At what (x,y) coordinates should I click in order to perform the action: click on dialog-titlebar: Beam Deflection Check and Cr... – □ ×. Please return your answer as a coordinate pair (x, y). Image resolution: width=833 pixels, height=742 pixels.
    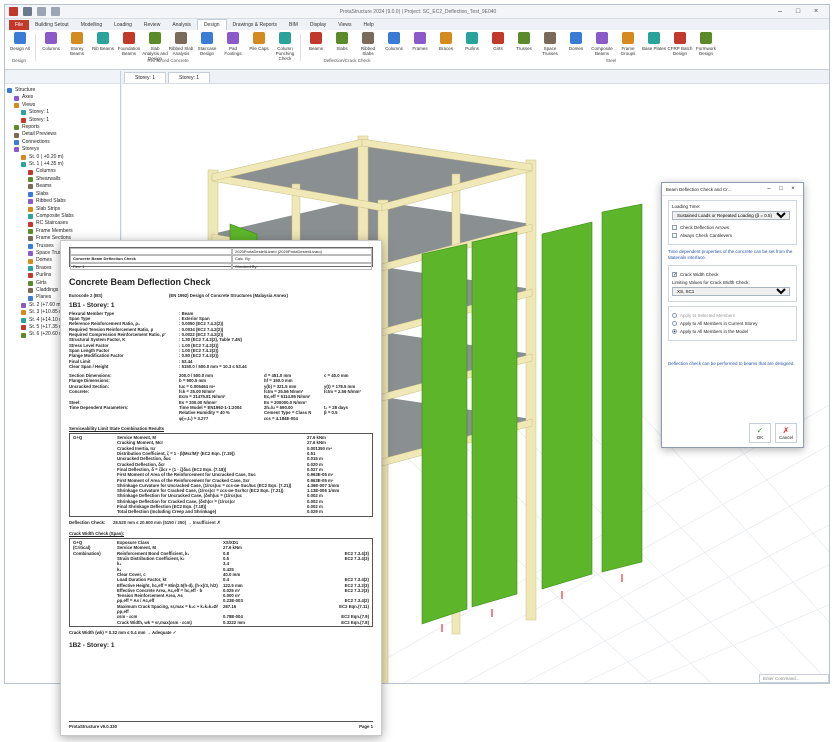
    Looking at the image, I should click on (732, 189).